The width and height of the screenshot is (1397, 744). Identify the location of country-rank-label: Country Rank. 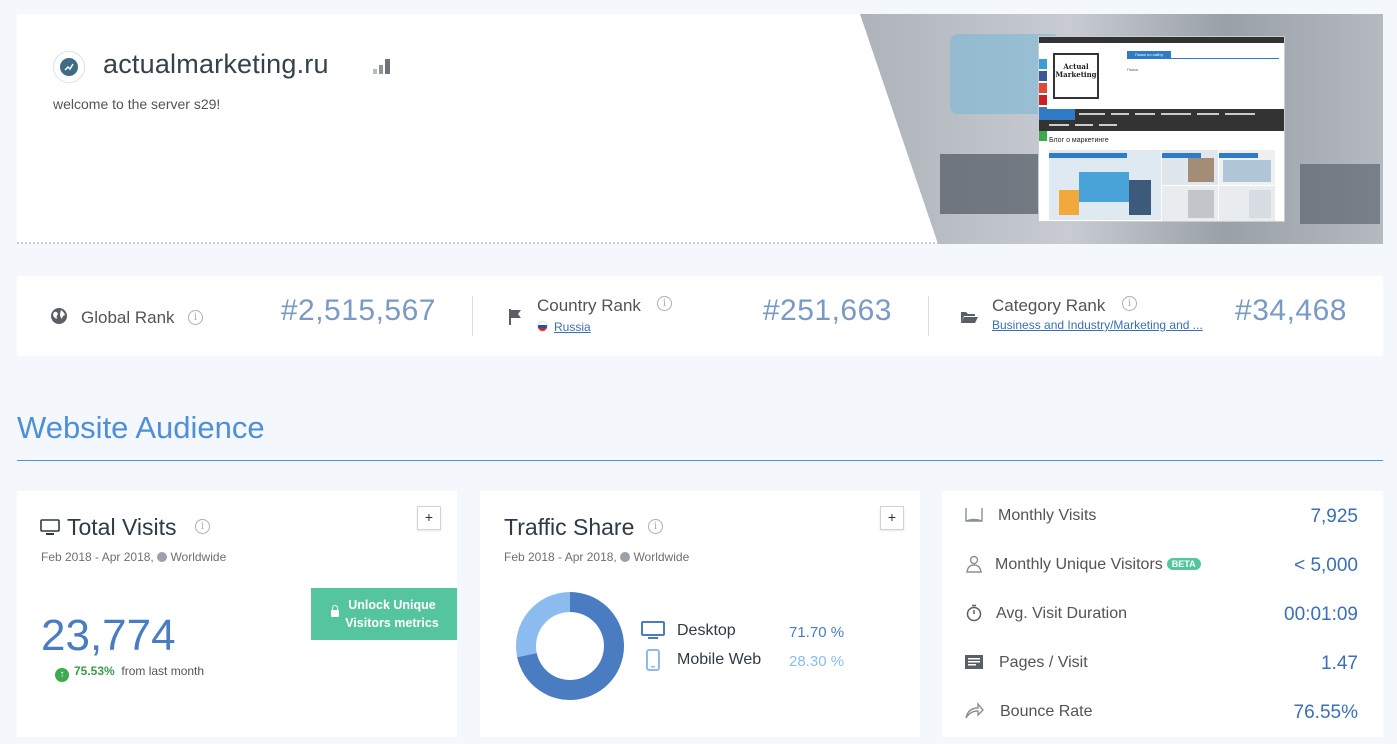
(589, 305).